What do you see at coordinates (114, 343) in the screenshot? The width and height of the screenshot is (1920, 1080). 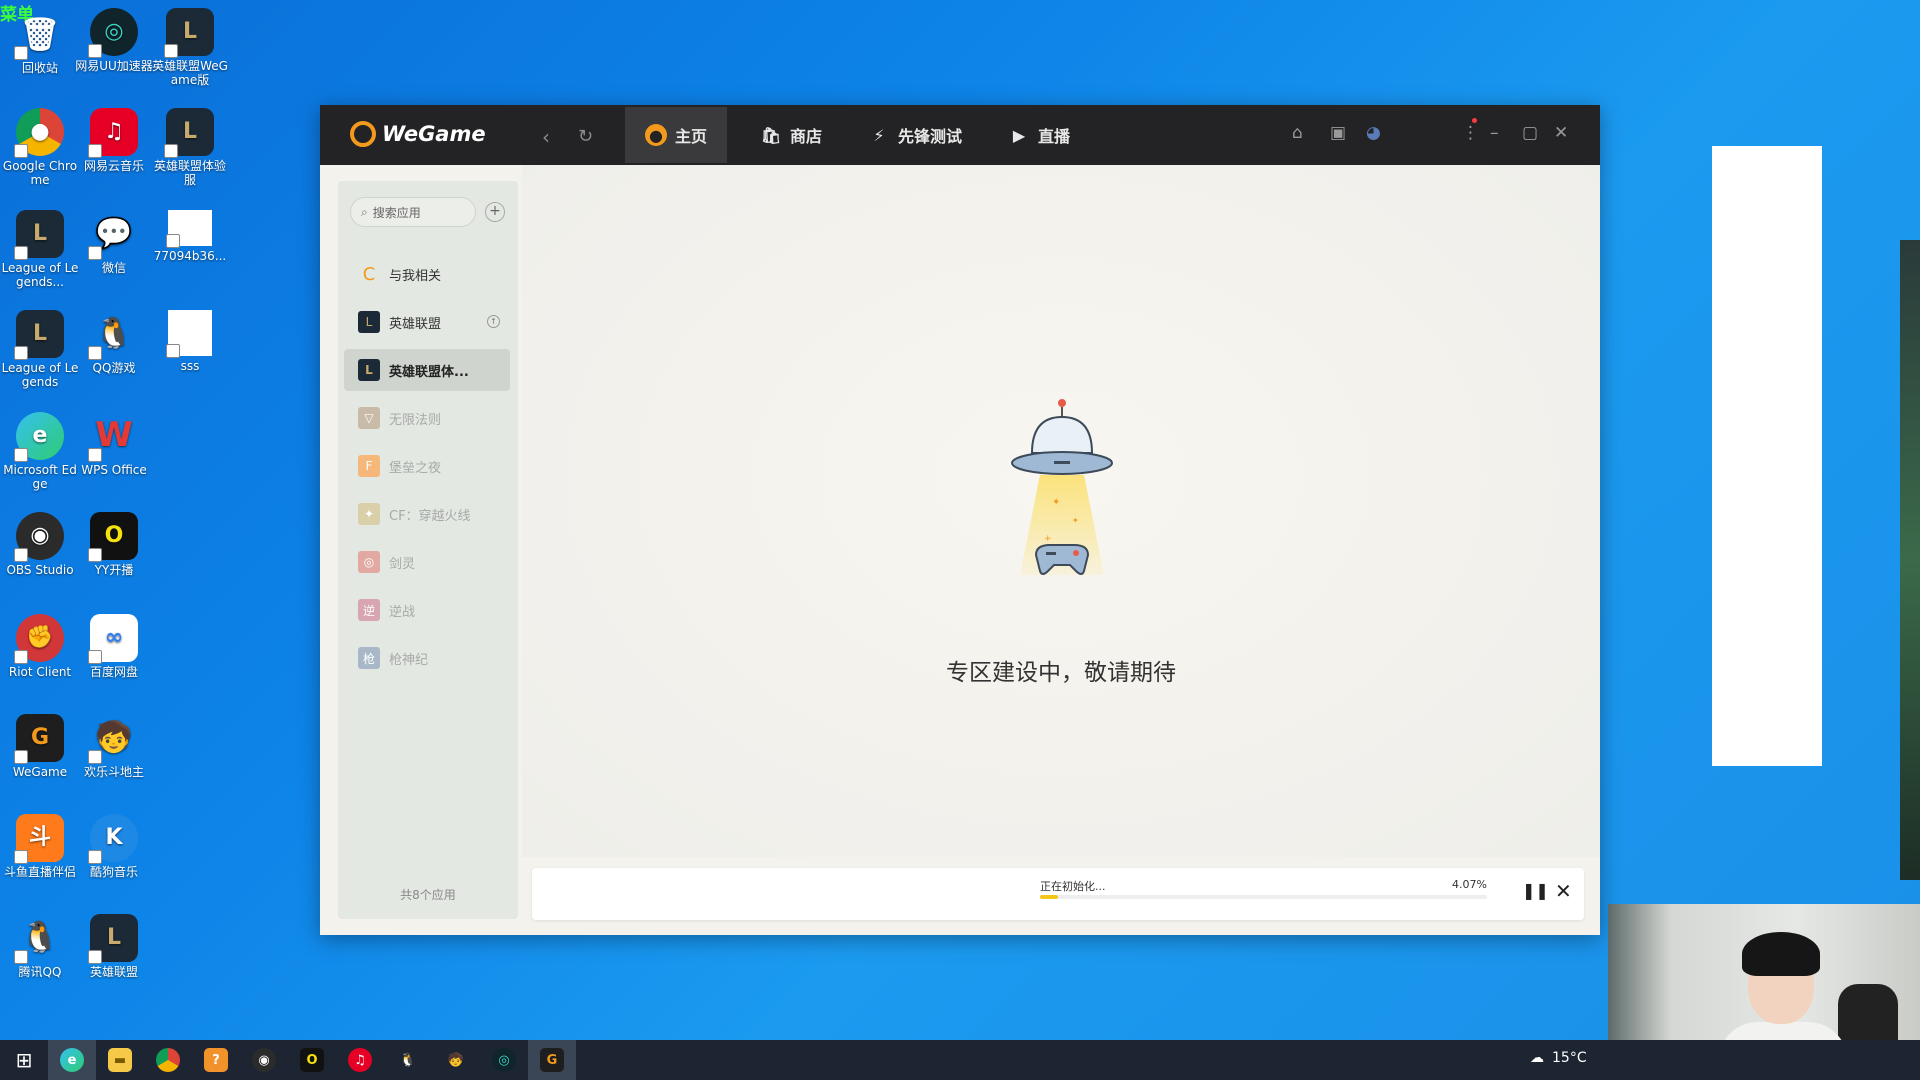 I see `desktop-icon-qq-game: 🐧 QQ游戏` at bounding box center [114, 343].